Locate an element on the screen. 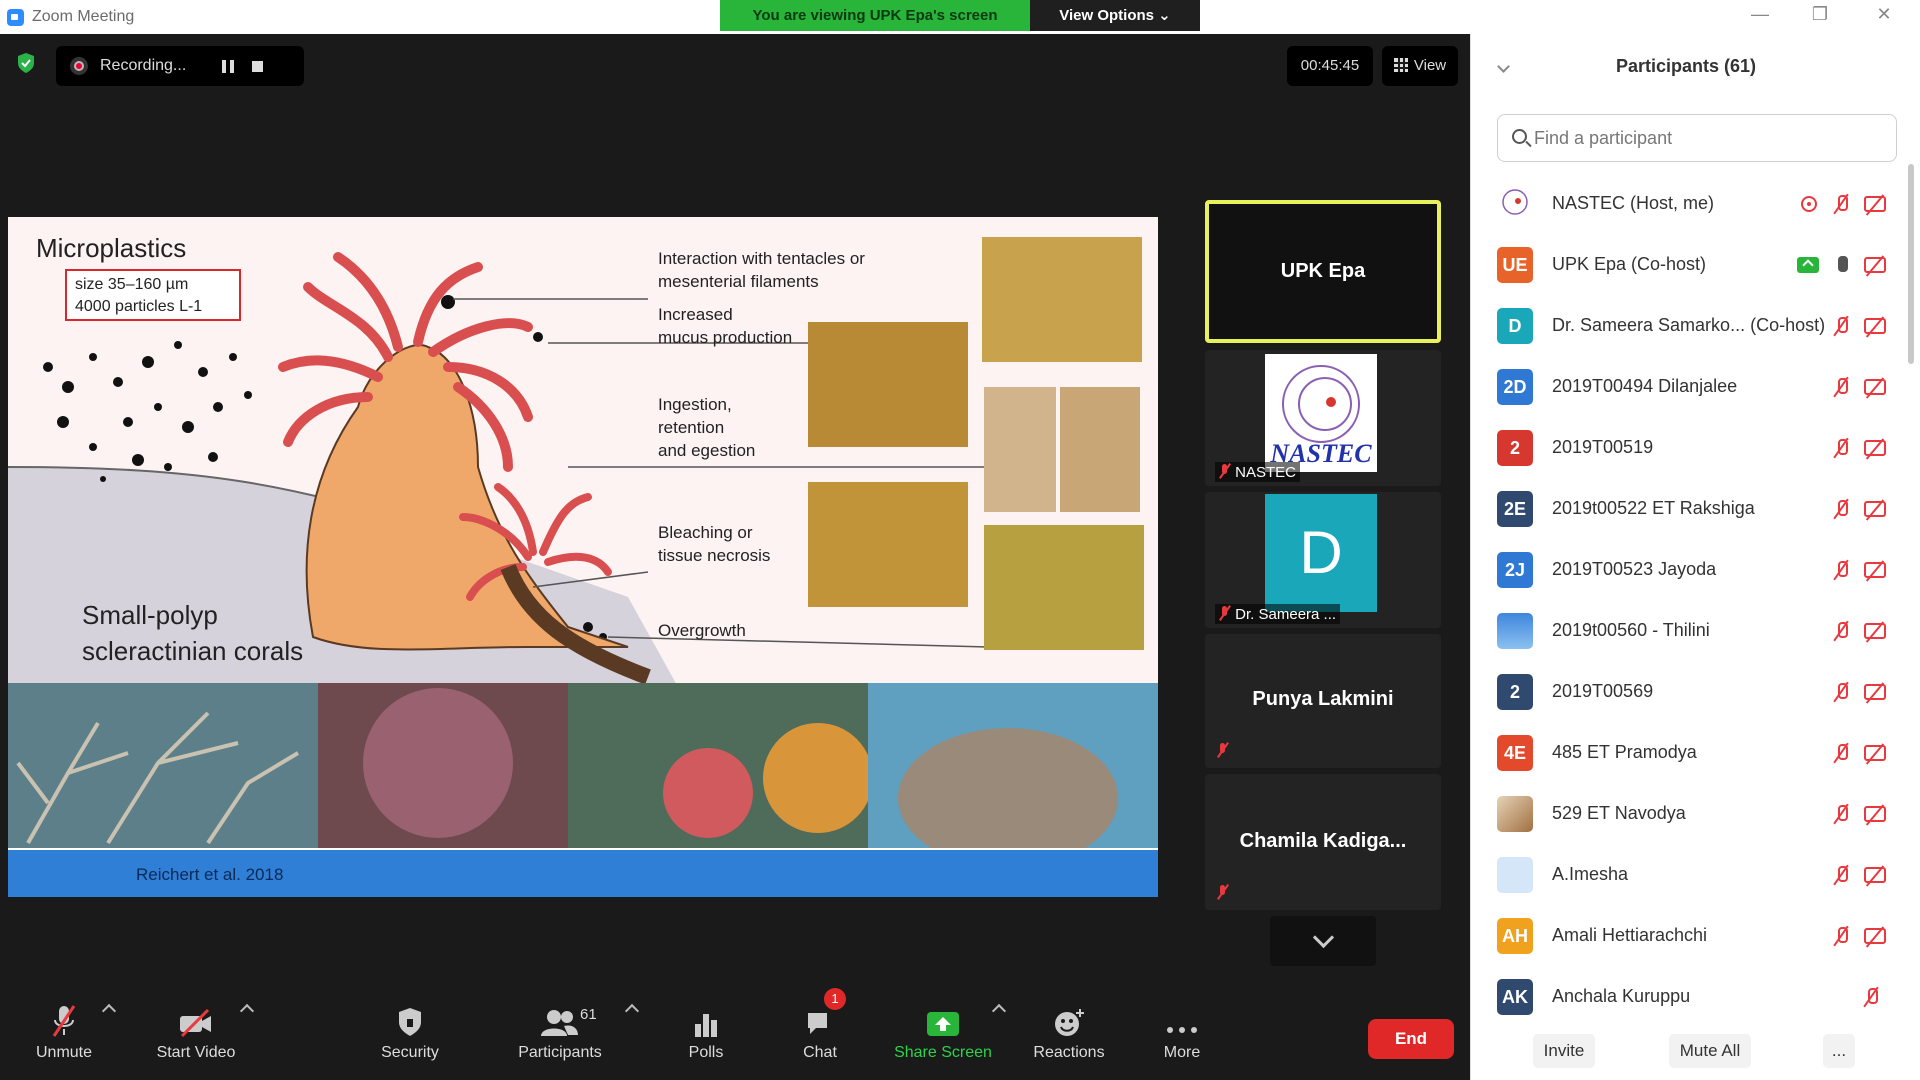 The width and height of the screenshot is (1920, 1080). search-input is located at coordinates (1709, 138).